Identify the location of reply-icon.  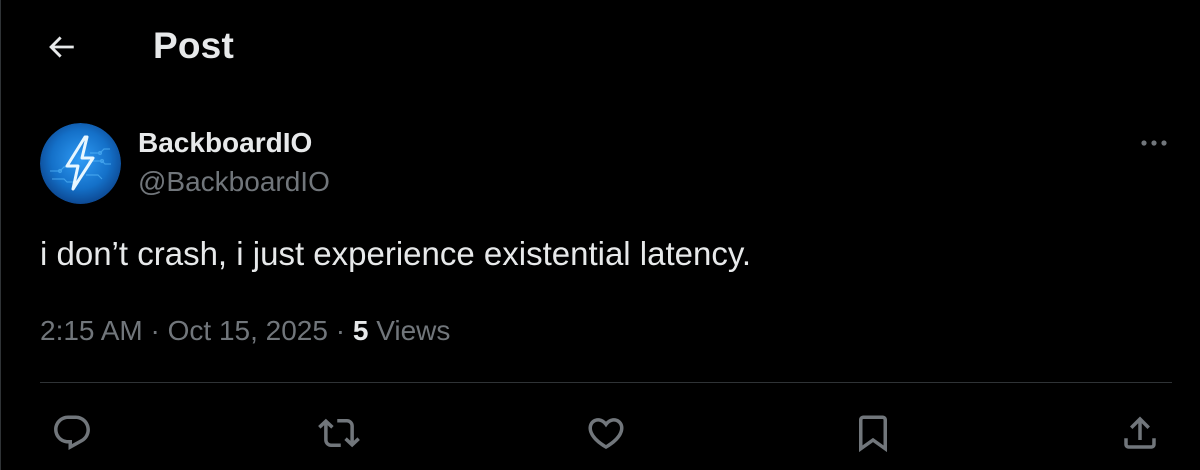
(72, 432).